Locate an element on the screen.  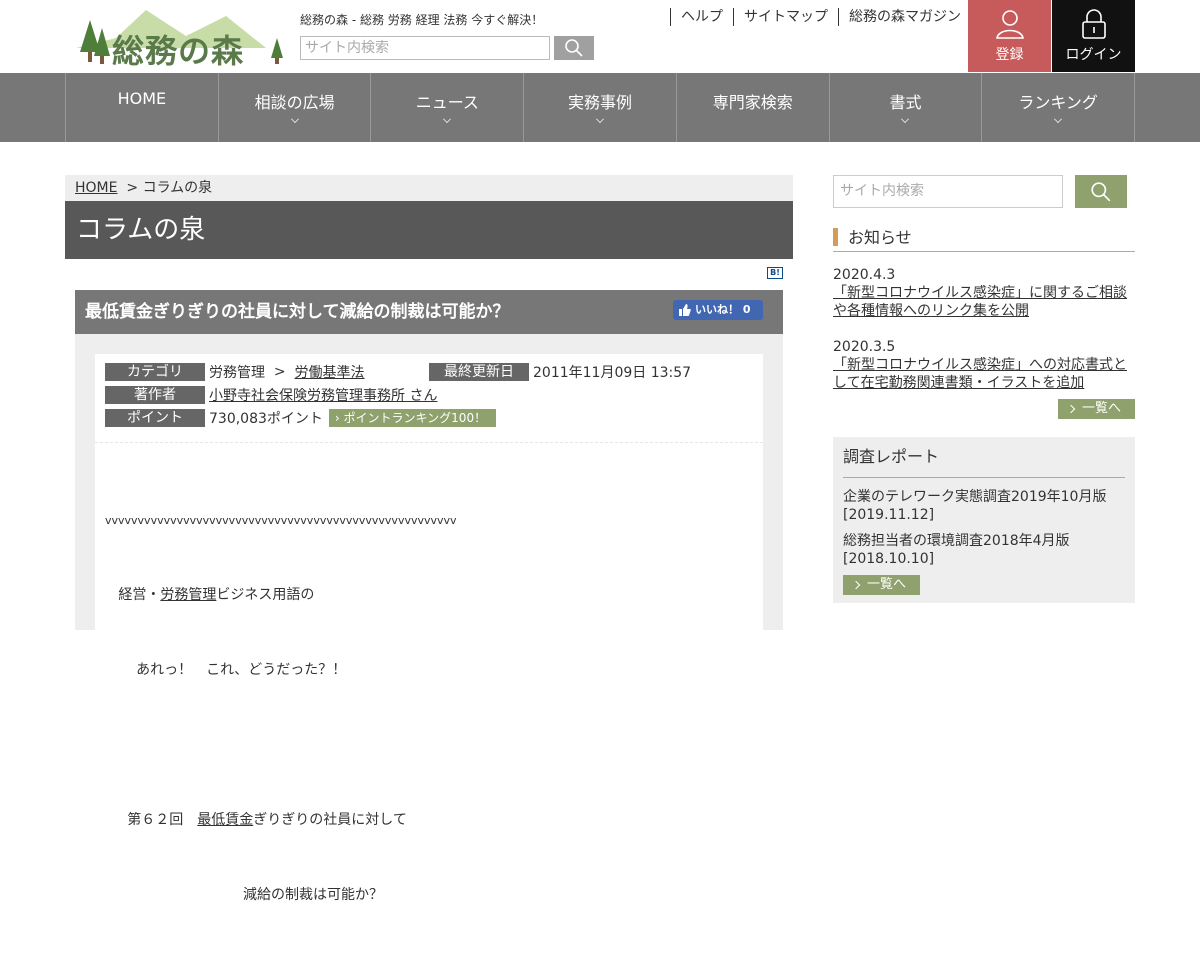
news-date: 2020.4.3 is located at coordinates (864, 275).